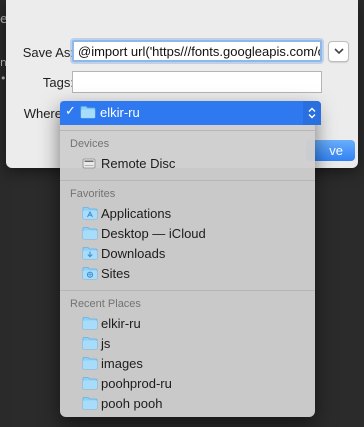  Describe the element at coordinates (42, 113) in the screenshot. I see `where-label: Where` at that location.